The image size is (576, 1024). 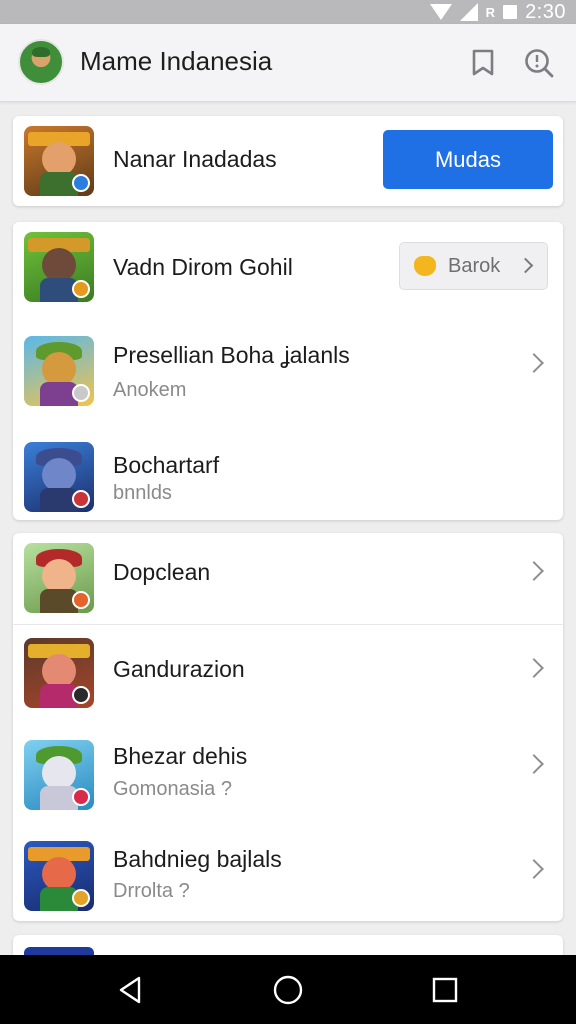 I want to click on home-icon, so click(x=288, y=990).